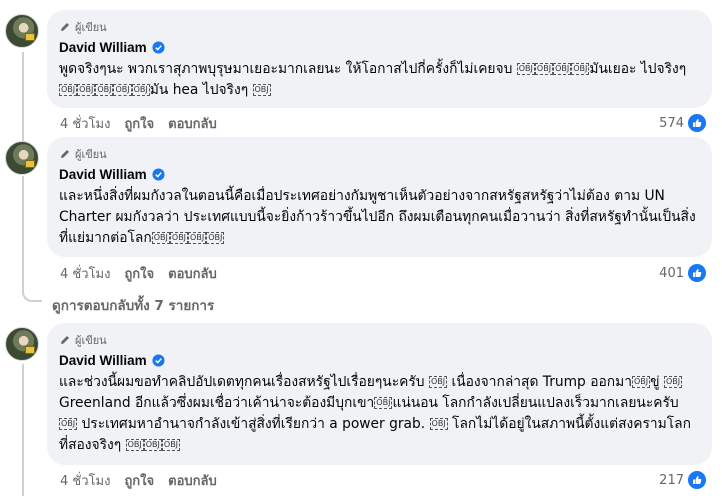 The image size is (722, 496). What do you see at coordinates (671, 480) in the screenshot?
I see `like-count: 217` at bounding box center [671, 480].